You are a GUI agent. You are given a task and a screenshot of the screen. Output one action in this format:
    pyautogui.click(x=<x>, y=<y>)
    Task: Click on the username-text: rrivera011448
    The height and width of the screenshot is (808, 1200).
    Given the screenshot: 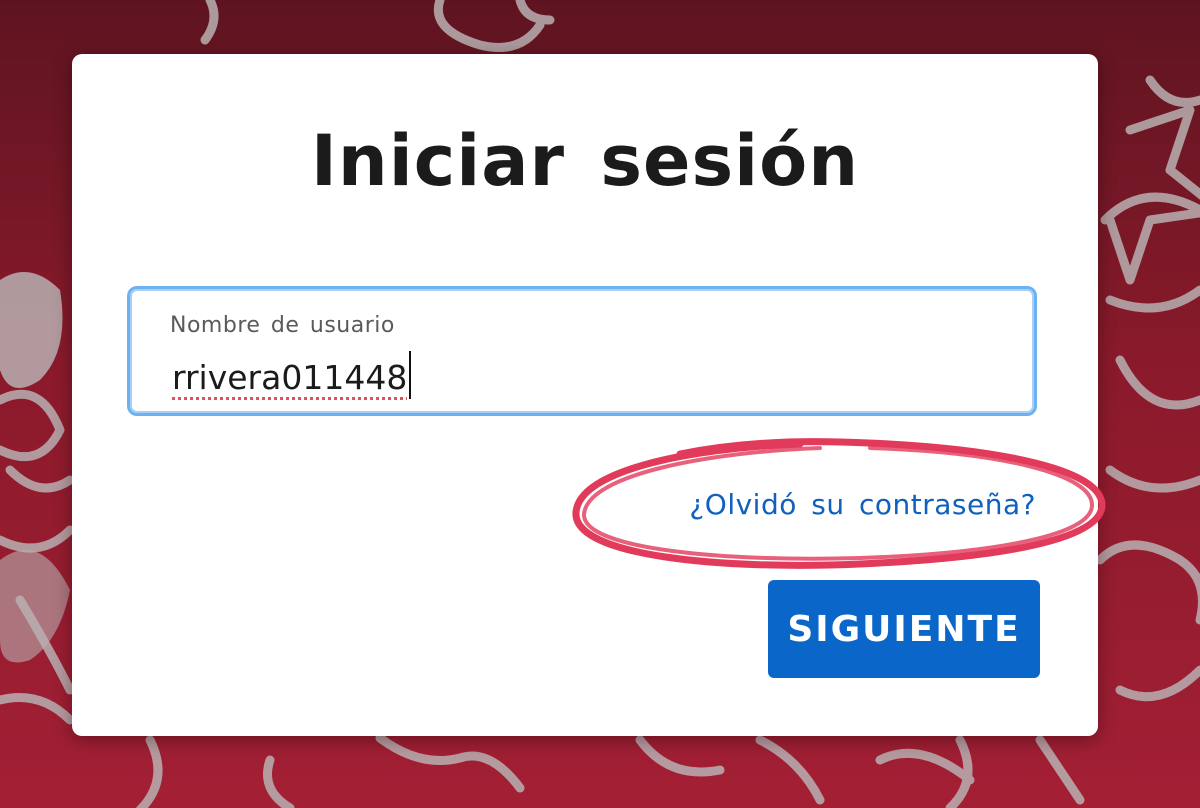 What is the action you would take?
    pyautogui.click(x=290, y=377)
    